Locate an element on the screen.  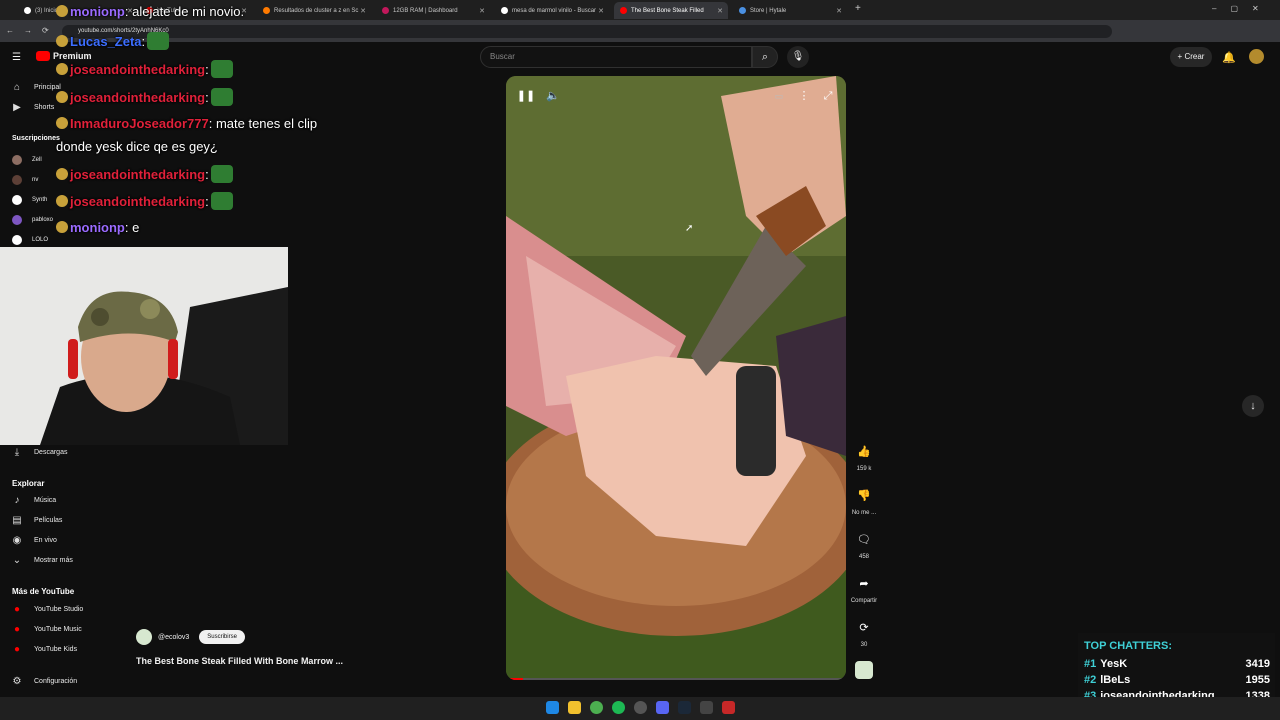
share-action: ➦ Compartir is located at coordinates (864, 588).